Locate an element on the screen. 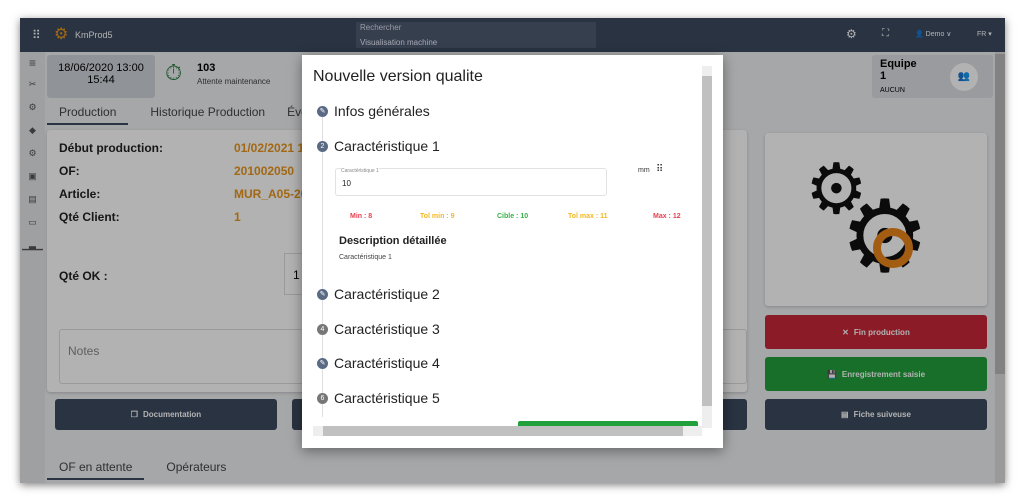 This screenshot has height=503, width=1024. field-label: Caractéristique 1 is located at coordinates (360, 171).